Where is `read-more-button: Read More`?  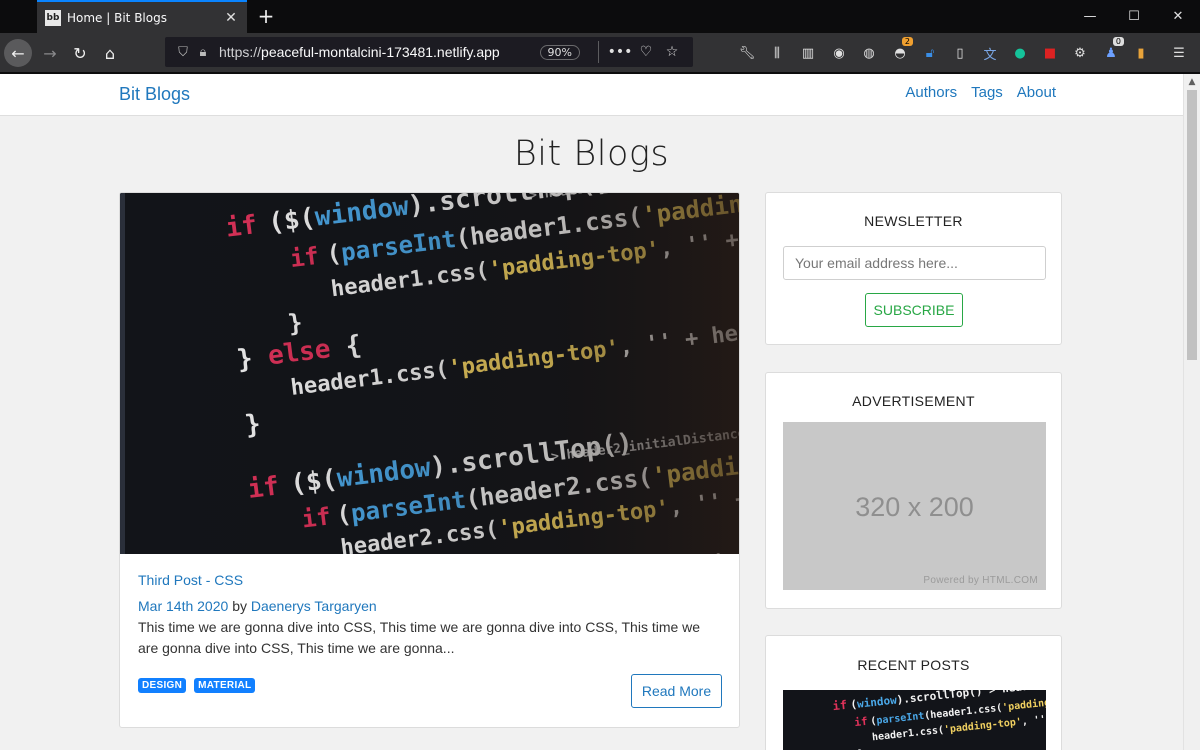 read-more-button: Read More is located at coordinates (676, 691).